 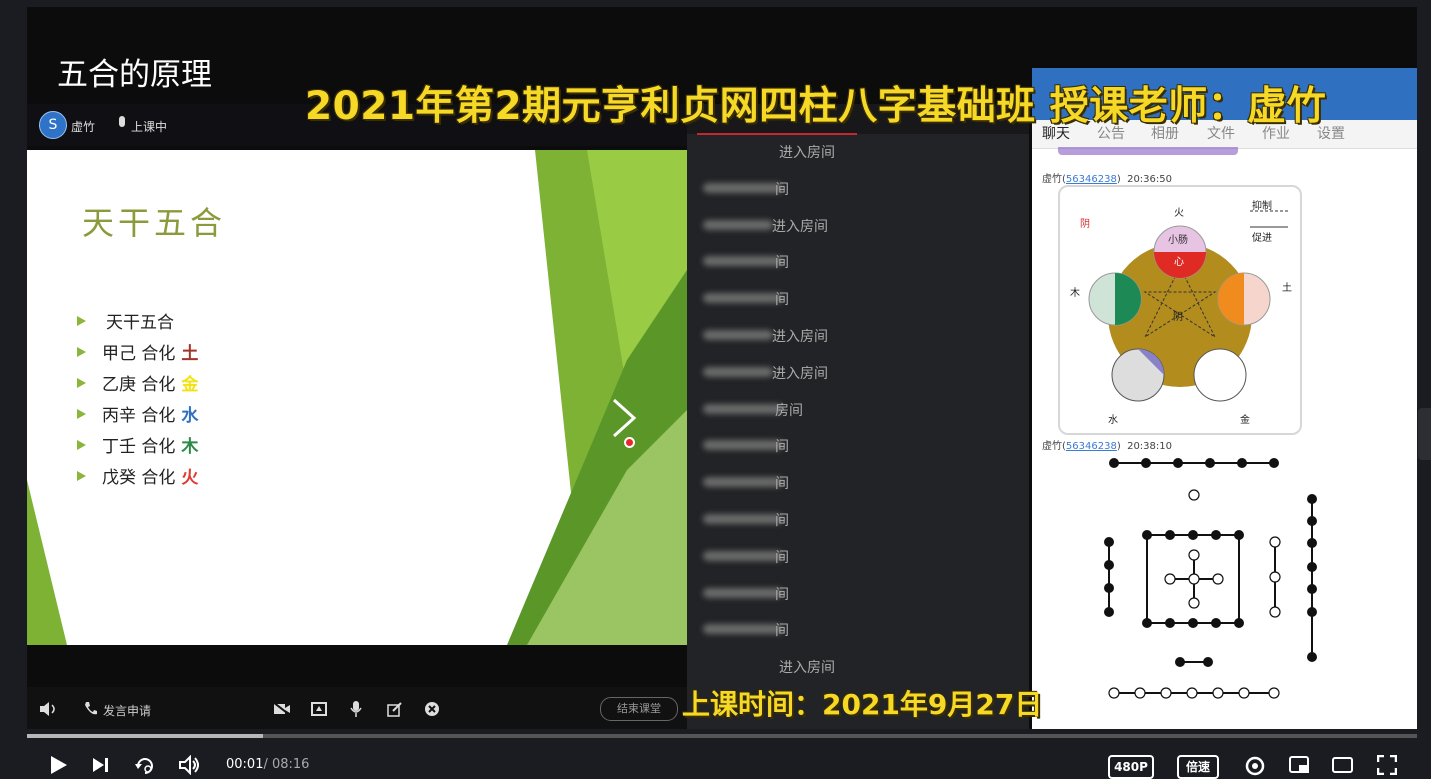 I want to click on side-panel-handle, so click(x=1424, y=434).